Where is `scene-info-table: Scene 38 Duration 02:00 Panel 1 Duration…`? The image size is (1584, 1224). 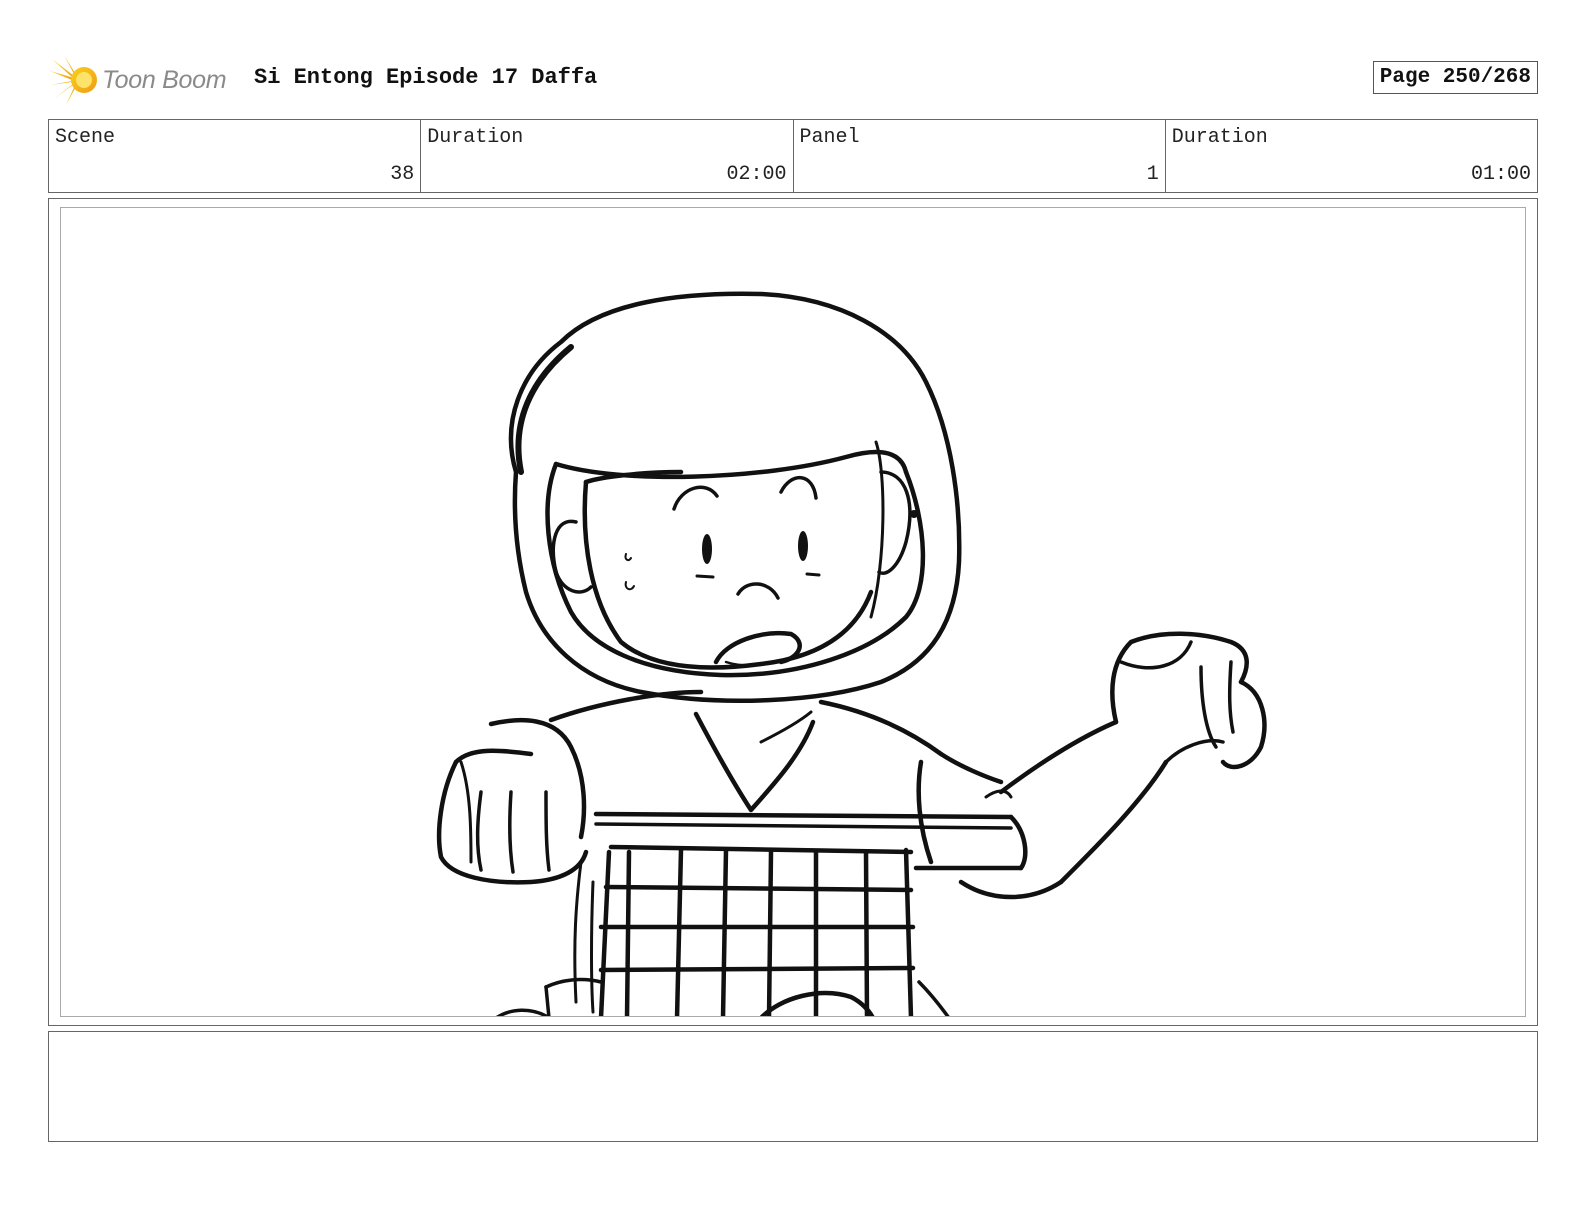
scene-info-table: Scene 38 Duration 02:00 Panel 1 Duration… is located at coordinates (793, 156).